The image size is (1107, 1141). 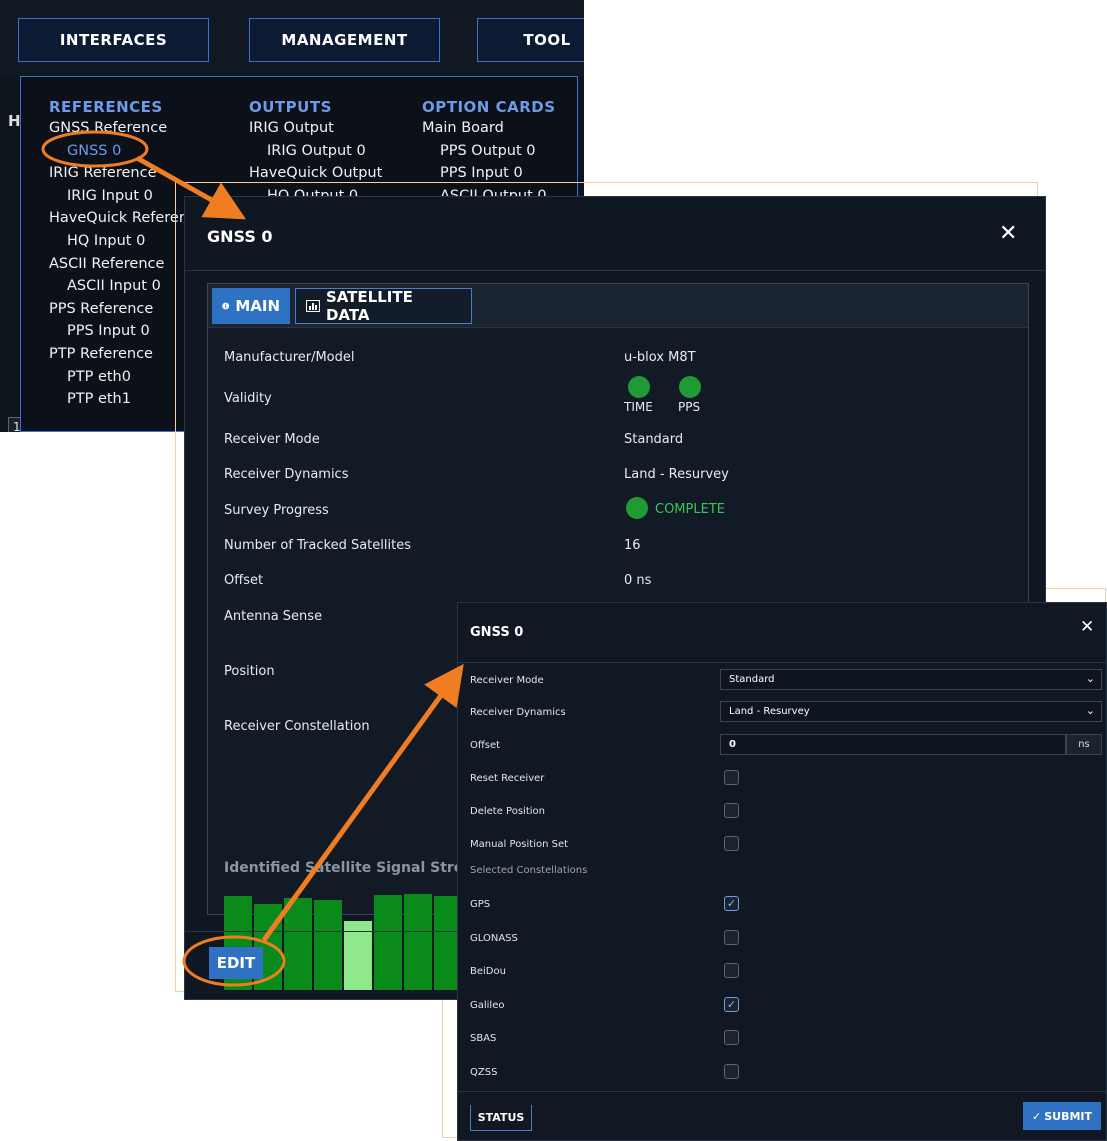 I want to click on menu-item: PTP eth1, so click(x=117, y=399).